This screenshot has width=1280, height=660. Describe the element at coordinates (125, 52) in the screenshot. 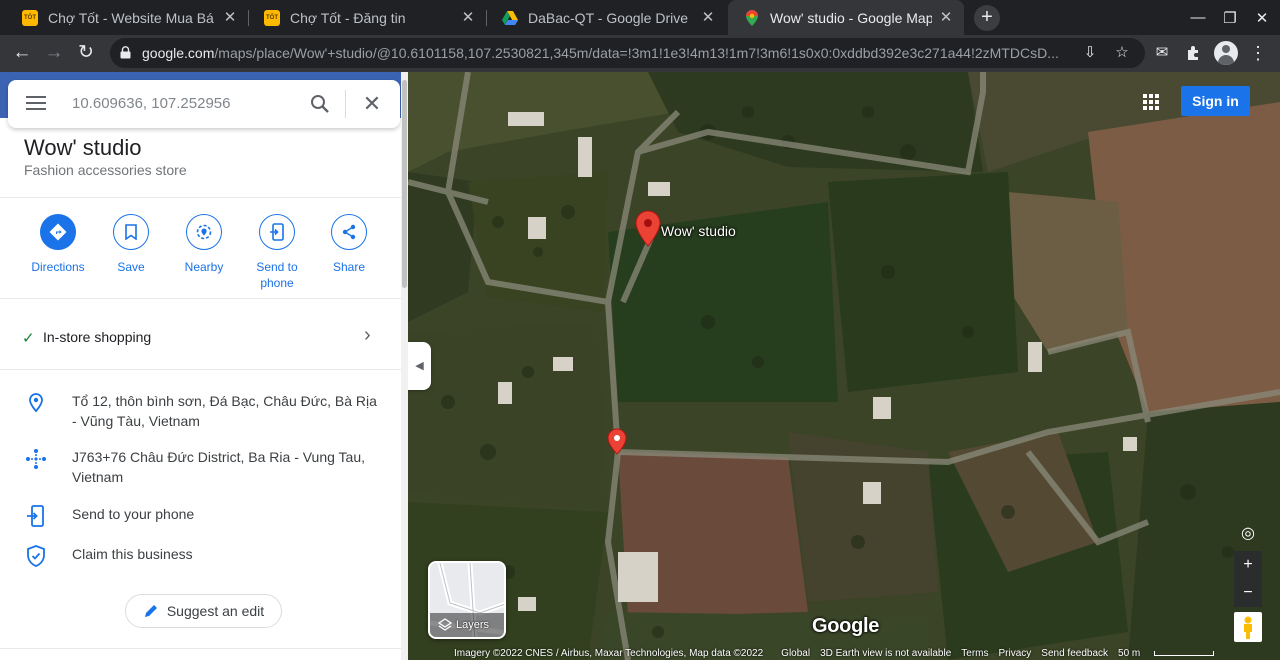

I see `lock-icon` at that location.